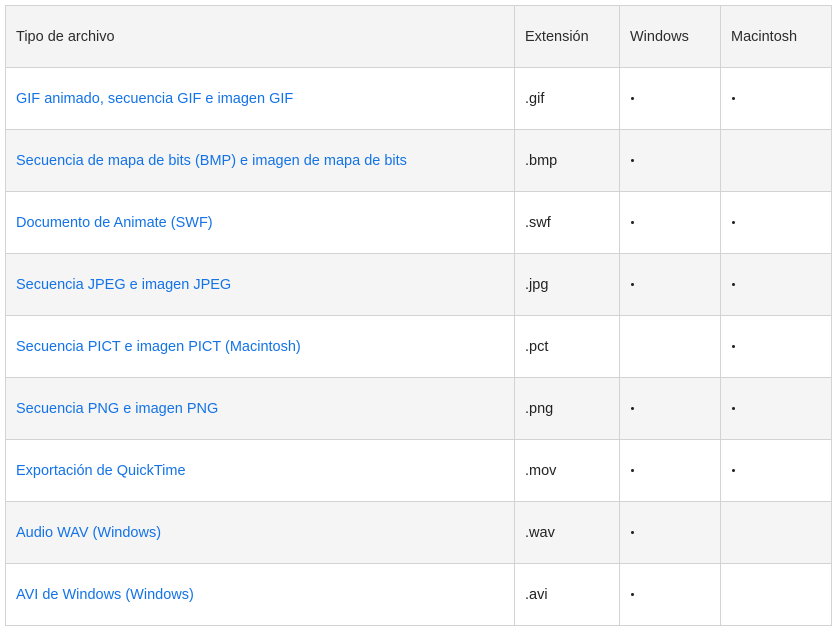 This screenshot has width=836, height=640. I want to click on file-type-link: Exportación de QuickTime, so click(101, 471).